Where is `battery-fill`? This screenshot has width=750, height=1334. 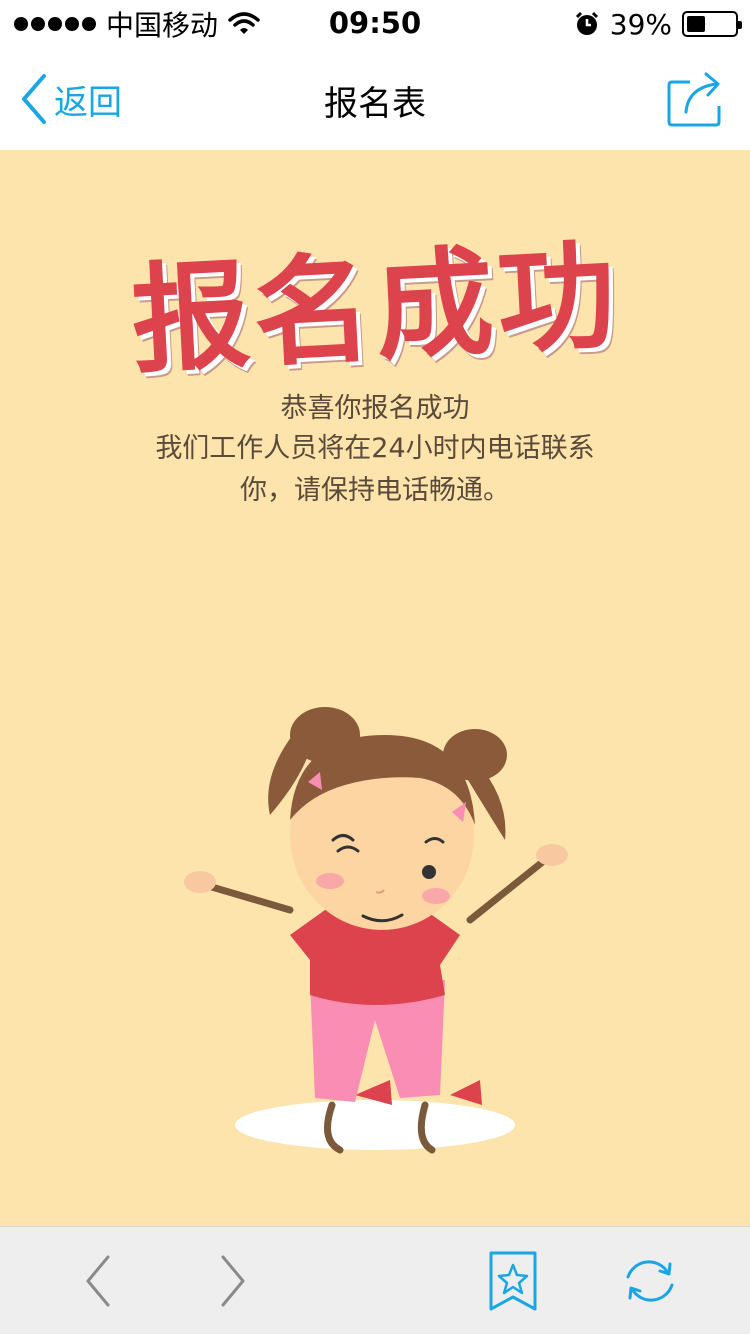
battery-fill is located at coordinates (696, 24).